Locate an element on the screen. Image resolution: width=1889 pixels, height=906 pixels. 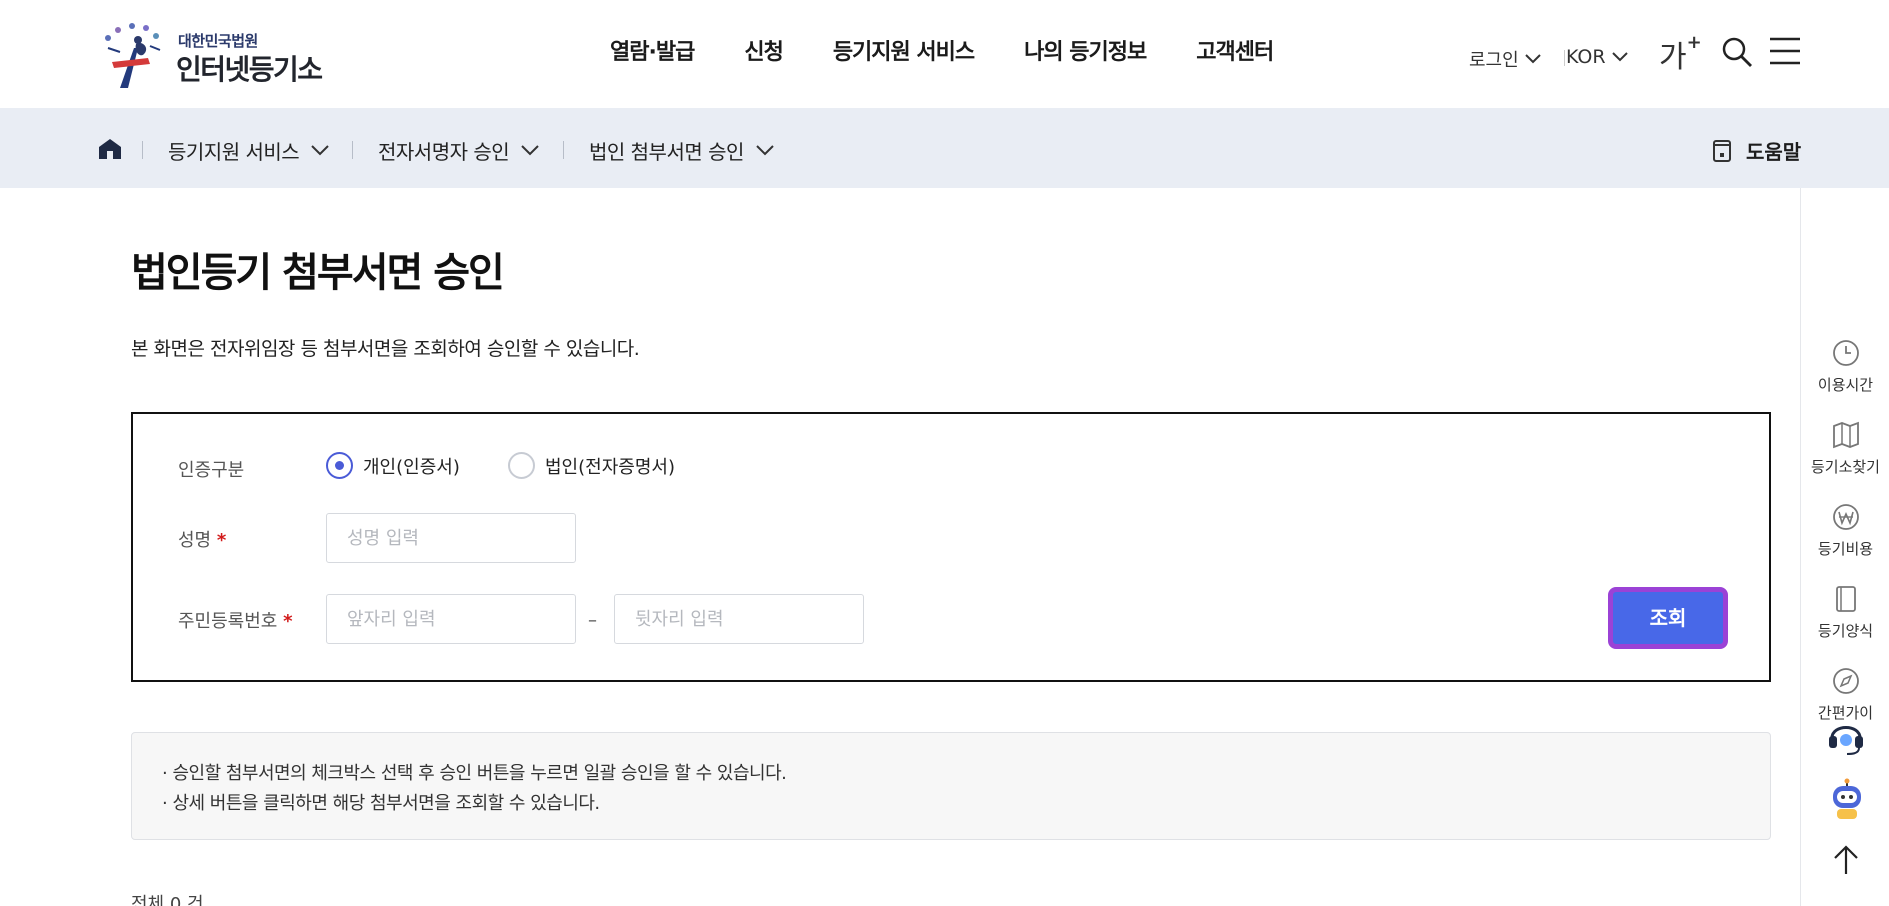
quick-registry-fee: 등기비용 is located at coordinates (1845, 530).